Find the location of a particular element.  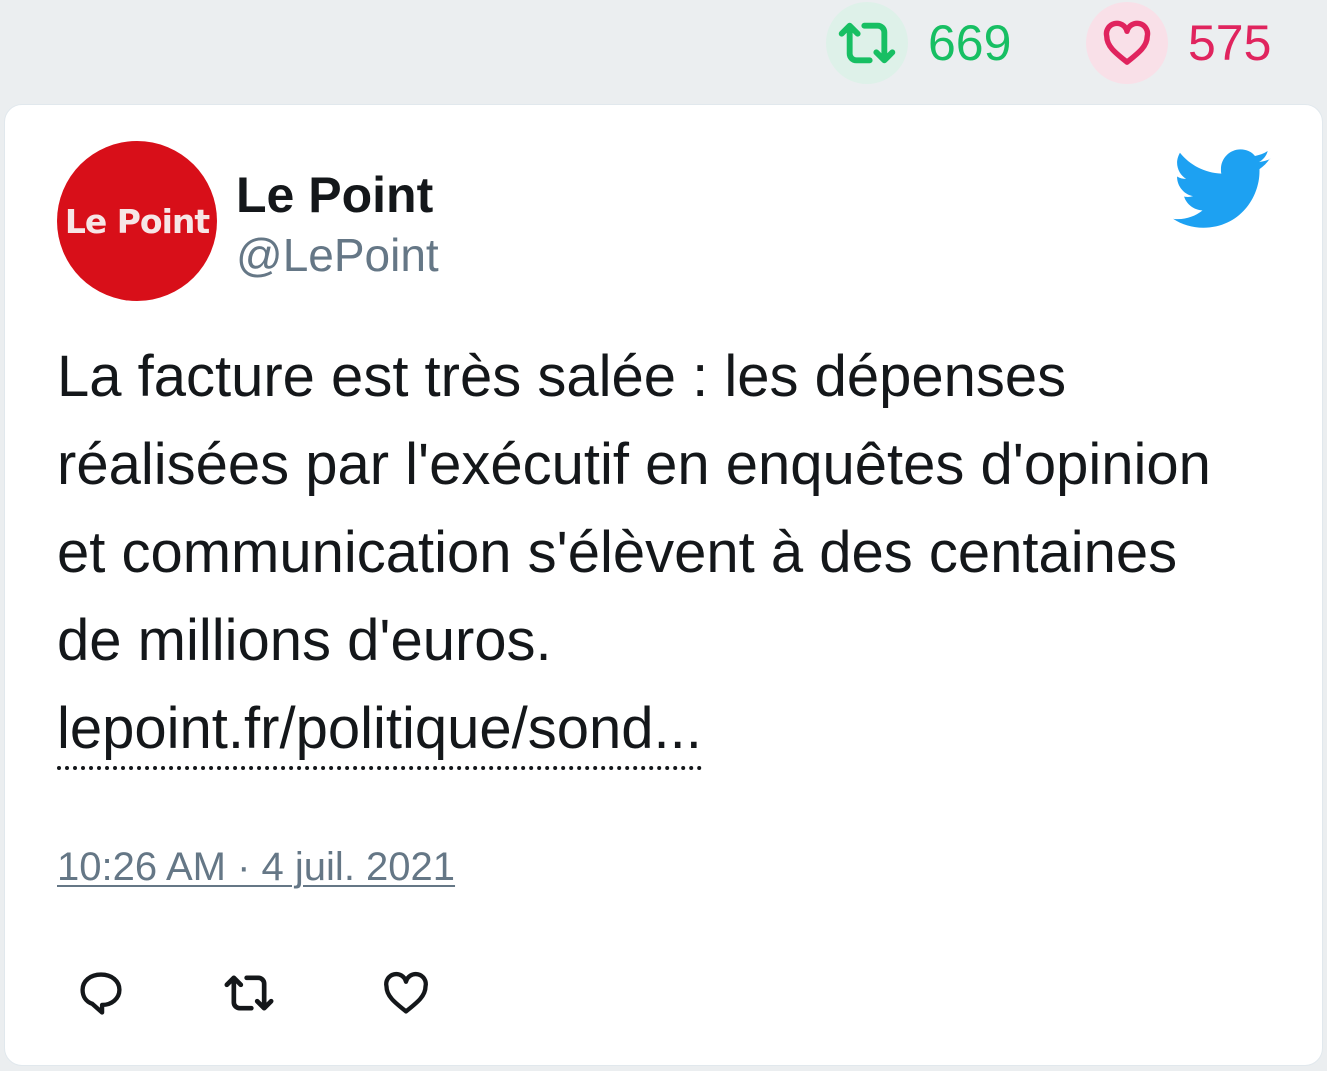

avatar-logo-text: Le Point is located at coordinates (137, 221).